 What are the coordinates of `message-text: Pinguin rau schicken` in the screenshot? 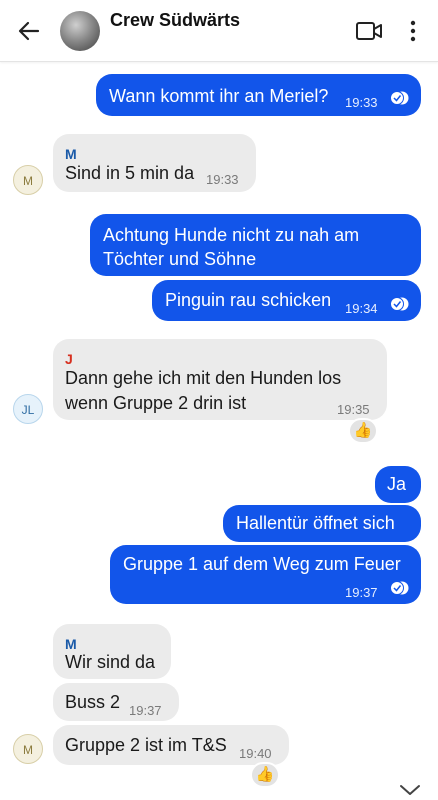 It's located at (248, 300).